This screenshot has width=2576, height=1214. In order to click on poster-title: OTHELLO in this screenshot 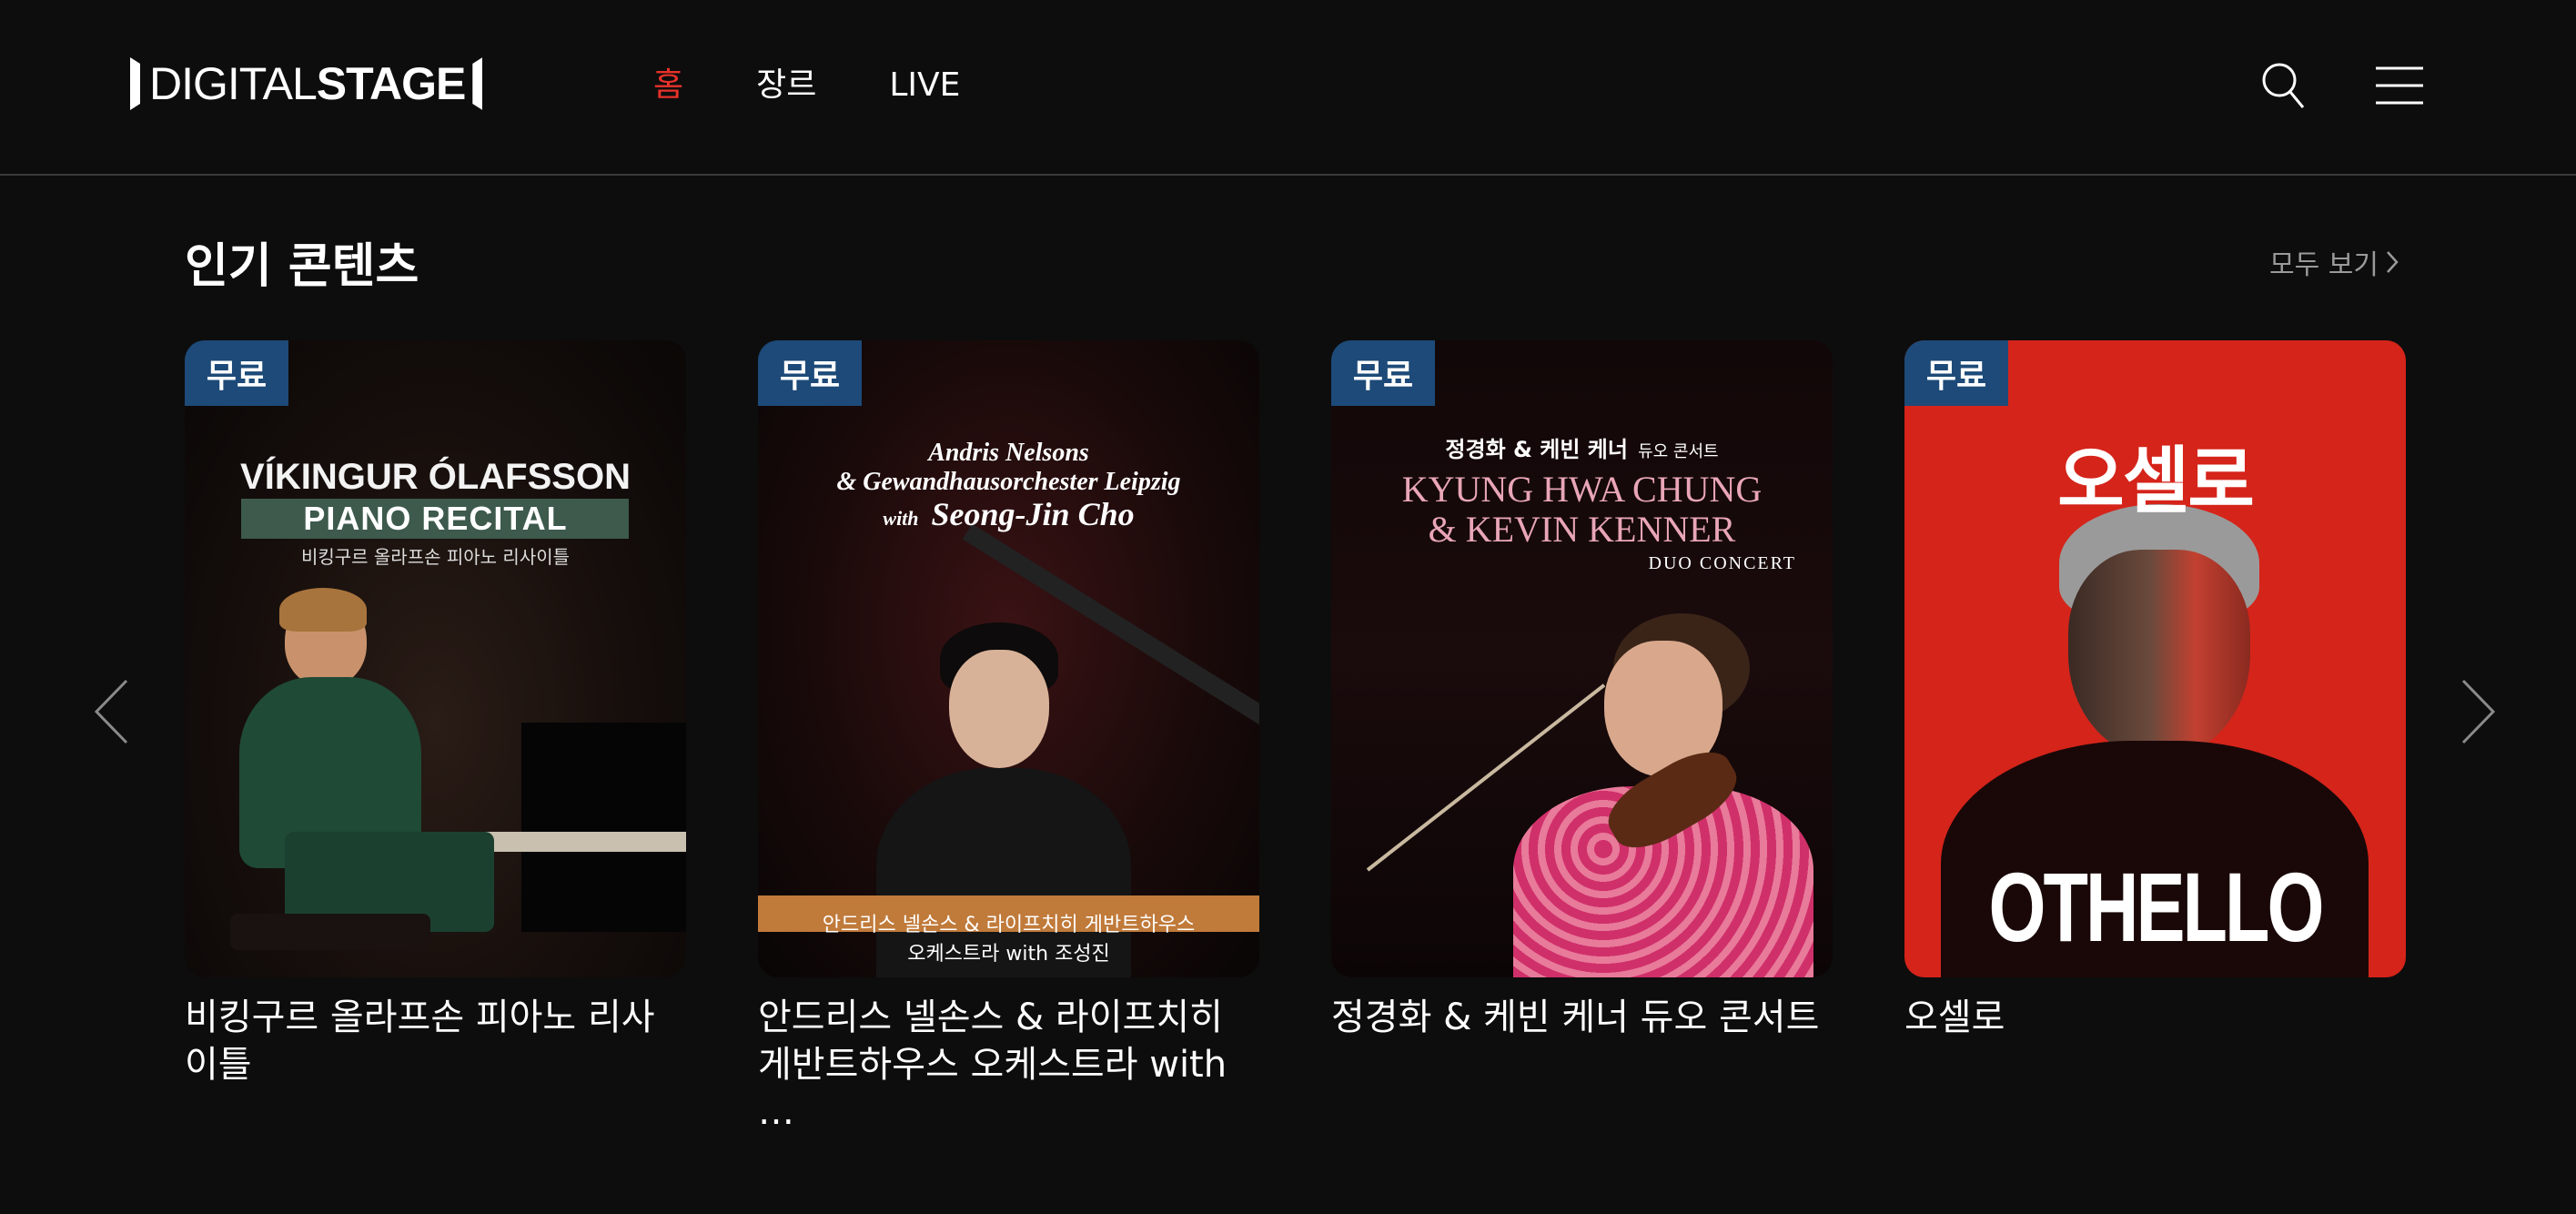, I will do `click(2156, 907)`.